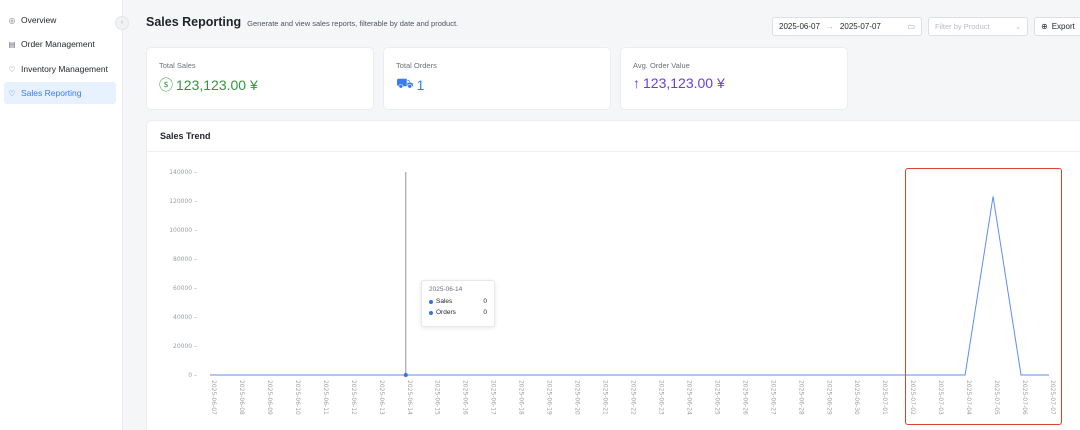  I want to click on tooltip-date: 2025-06-14, so click(446, 289).